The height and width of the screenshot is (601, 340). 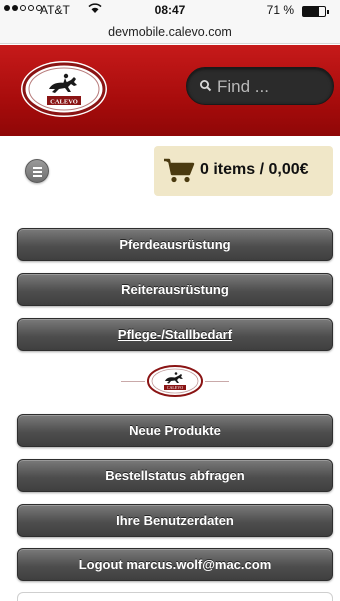 I want to click on menu-button, so click(x=37, y=171).